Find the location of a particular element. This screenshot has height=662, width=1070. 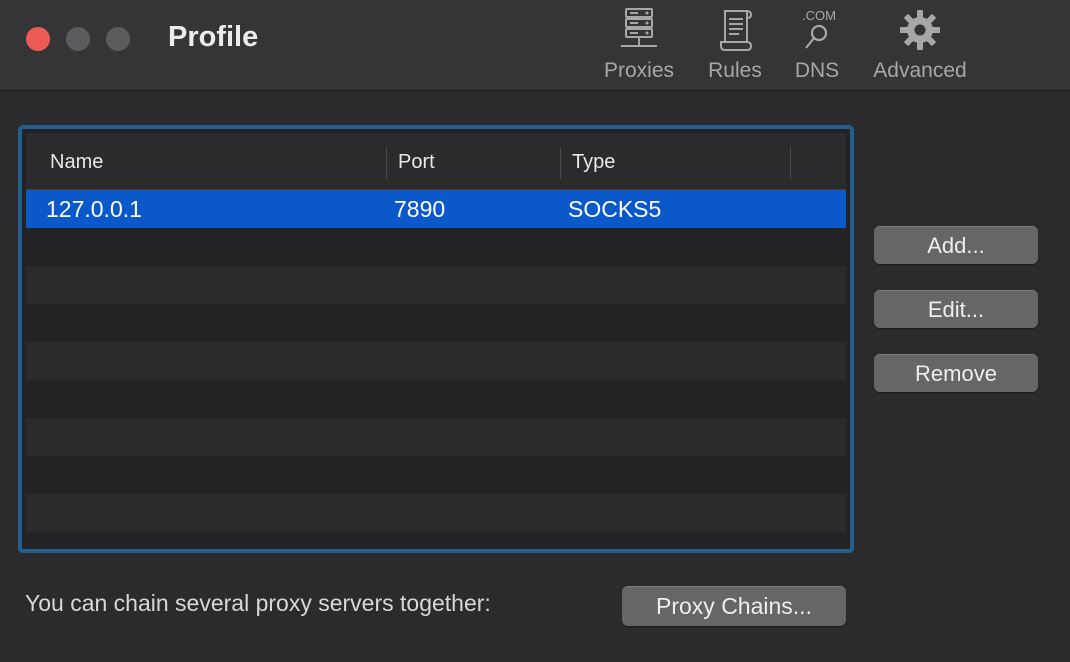

toolbar-proxies: Proxies is located at coordinates (639, 46).